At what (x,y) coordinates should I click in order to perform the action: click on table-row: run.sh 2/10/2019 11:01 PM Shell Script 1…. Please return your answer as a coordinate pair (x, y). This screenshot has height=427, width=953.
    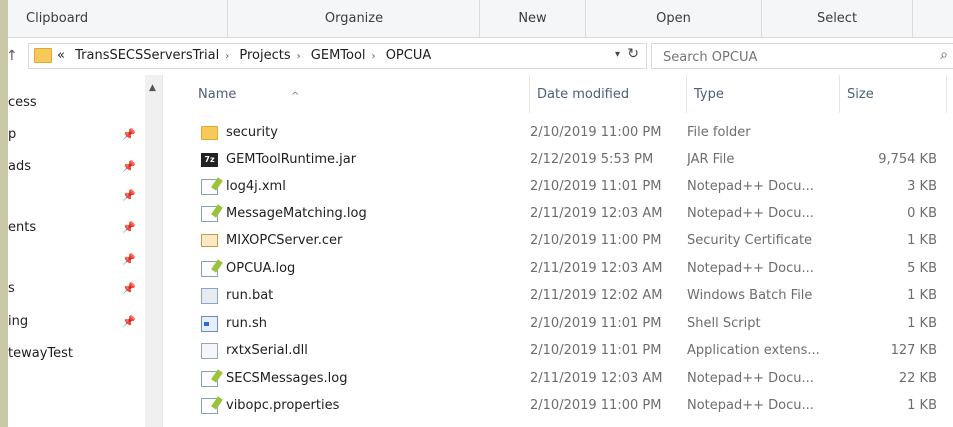
    Looking at the image, I should click on (558, 323).